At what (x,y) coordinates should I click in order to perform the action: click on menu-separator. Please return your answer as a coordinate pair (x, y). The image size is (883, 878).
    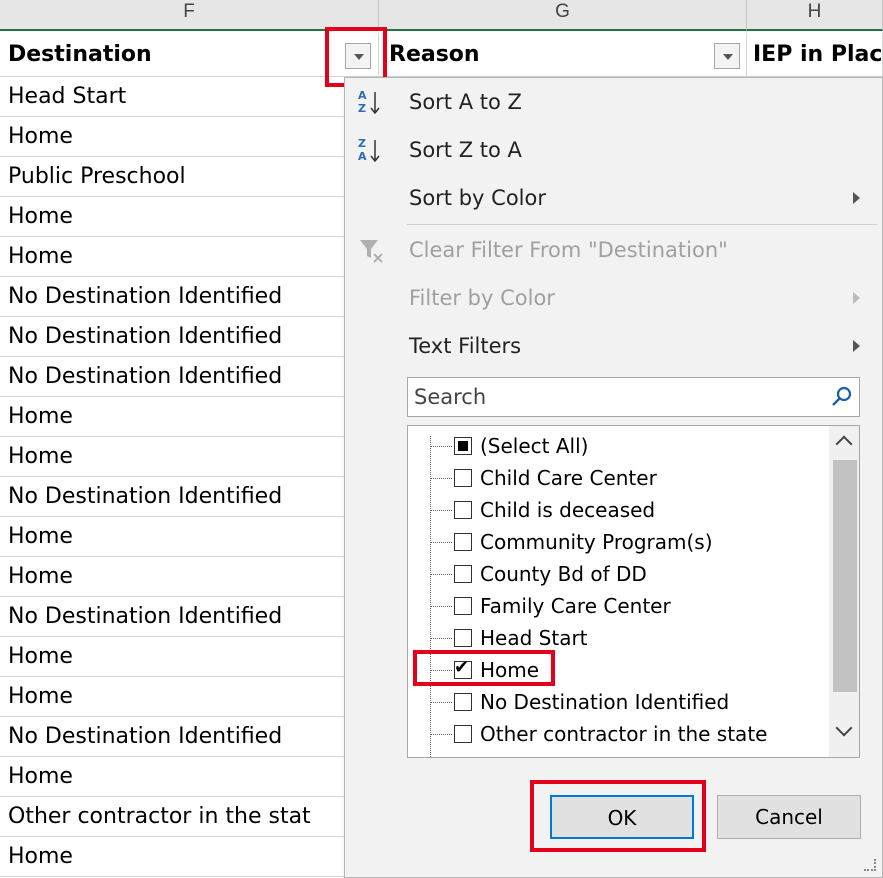
    Looking at the image, I should click on (642, 224).